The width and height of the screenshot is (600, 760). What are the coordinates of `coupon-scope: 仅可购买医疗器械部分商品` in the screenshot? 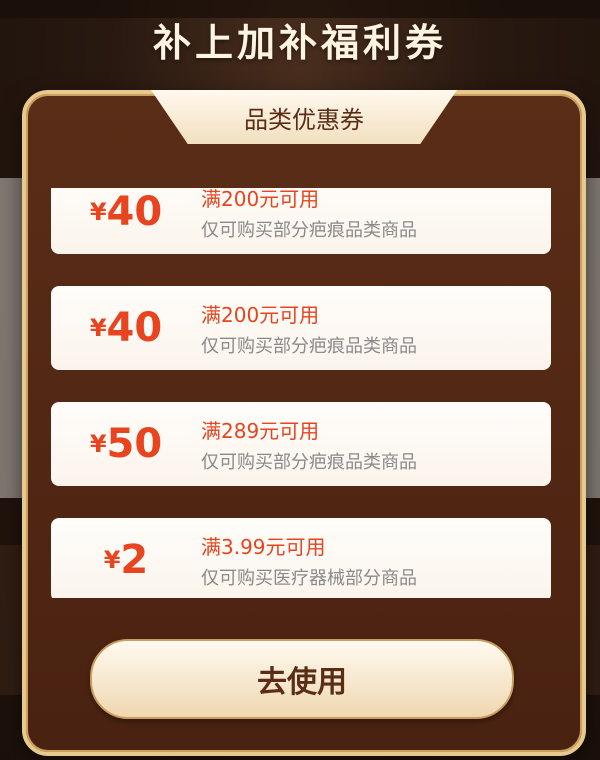 It's located at (309, 578).